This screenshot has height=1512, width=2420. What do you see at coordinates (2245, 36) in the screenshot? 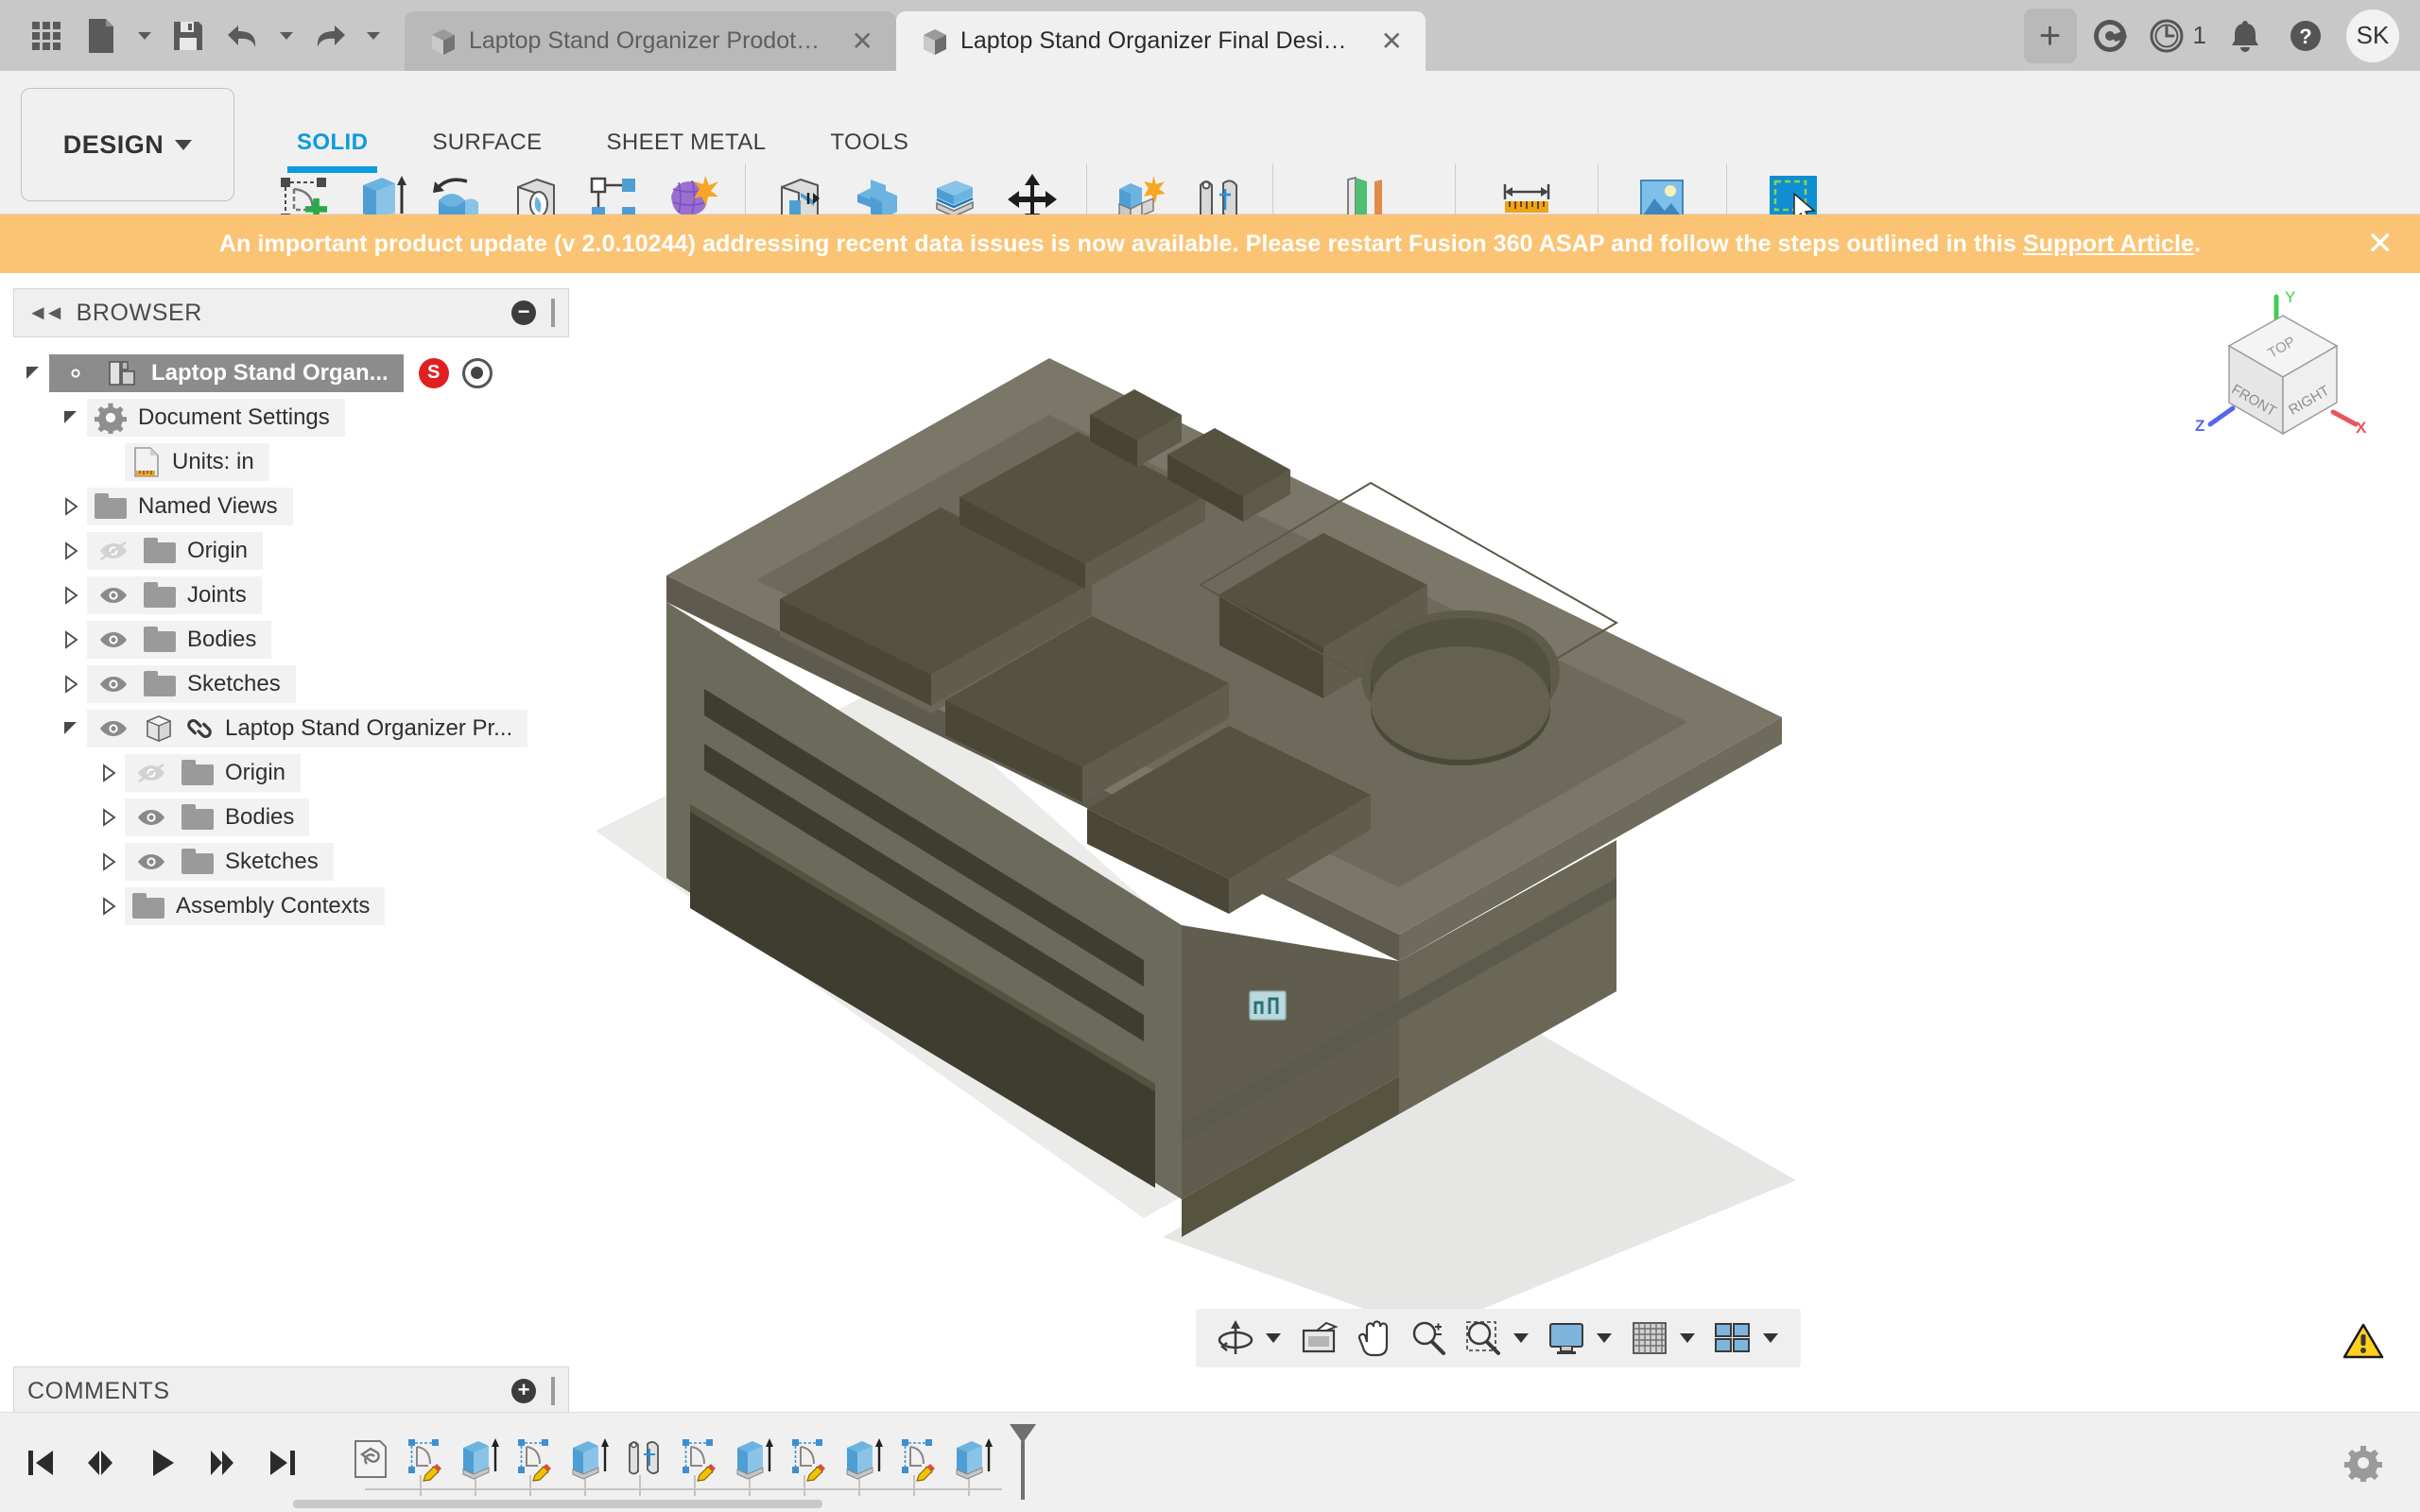
I see `notifications-button` at bounding box center [2245, 36].